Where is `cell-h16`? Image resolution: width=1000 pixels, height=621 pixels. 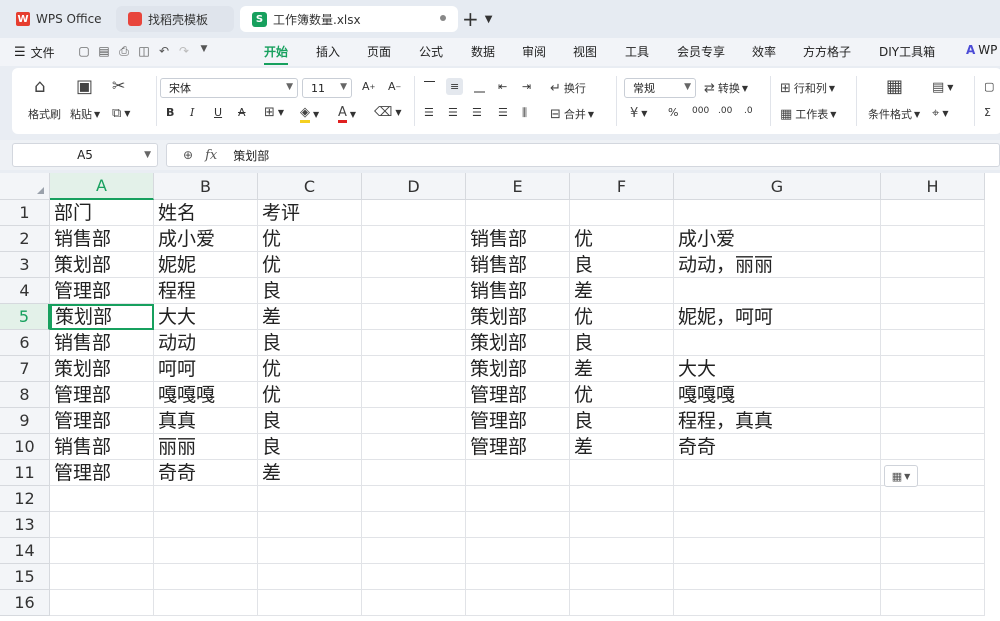
cell-h16 is located at coordinates (933, 603).